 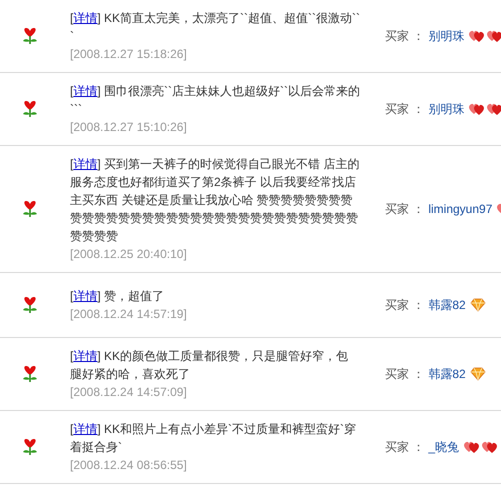 I want to click on review-date: [2008.12.24 08:56:55], so click(x=129, y=465).